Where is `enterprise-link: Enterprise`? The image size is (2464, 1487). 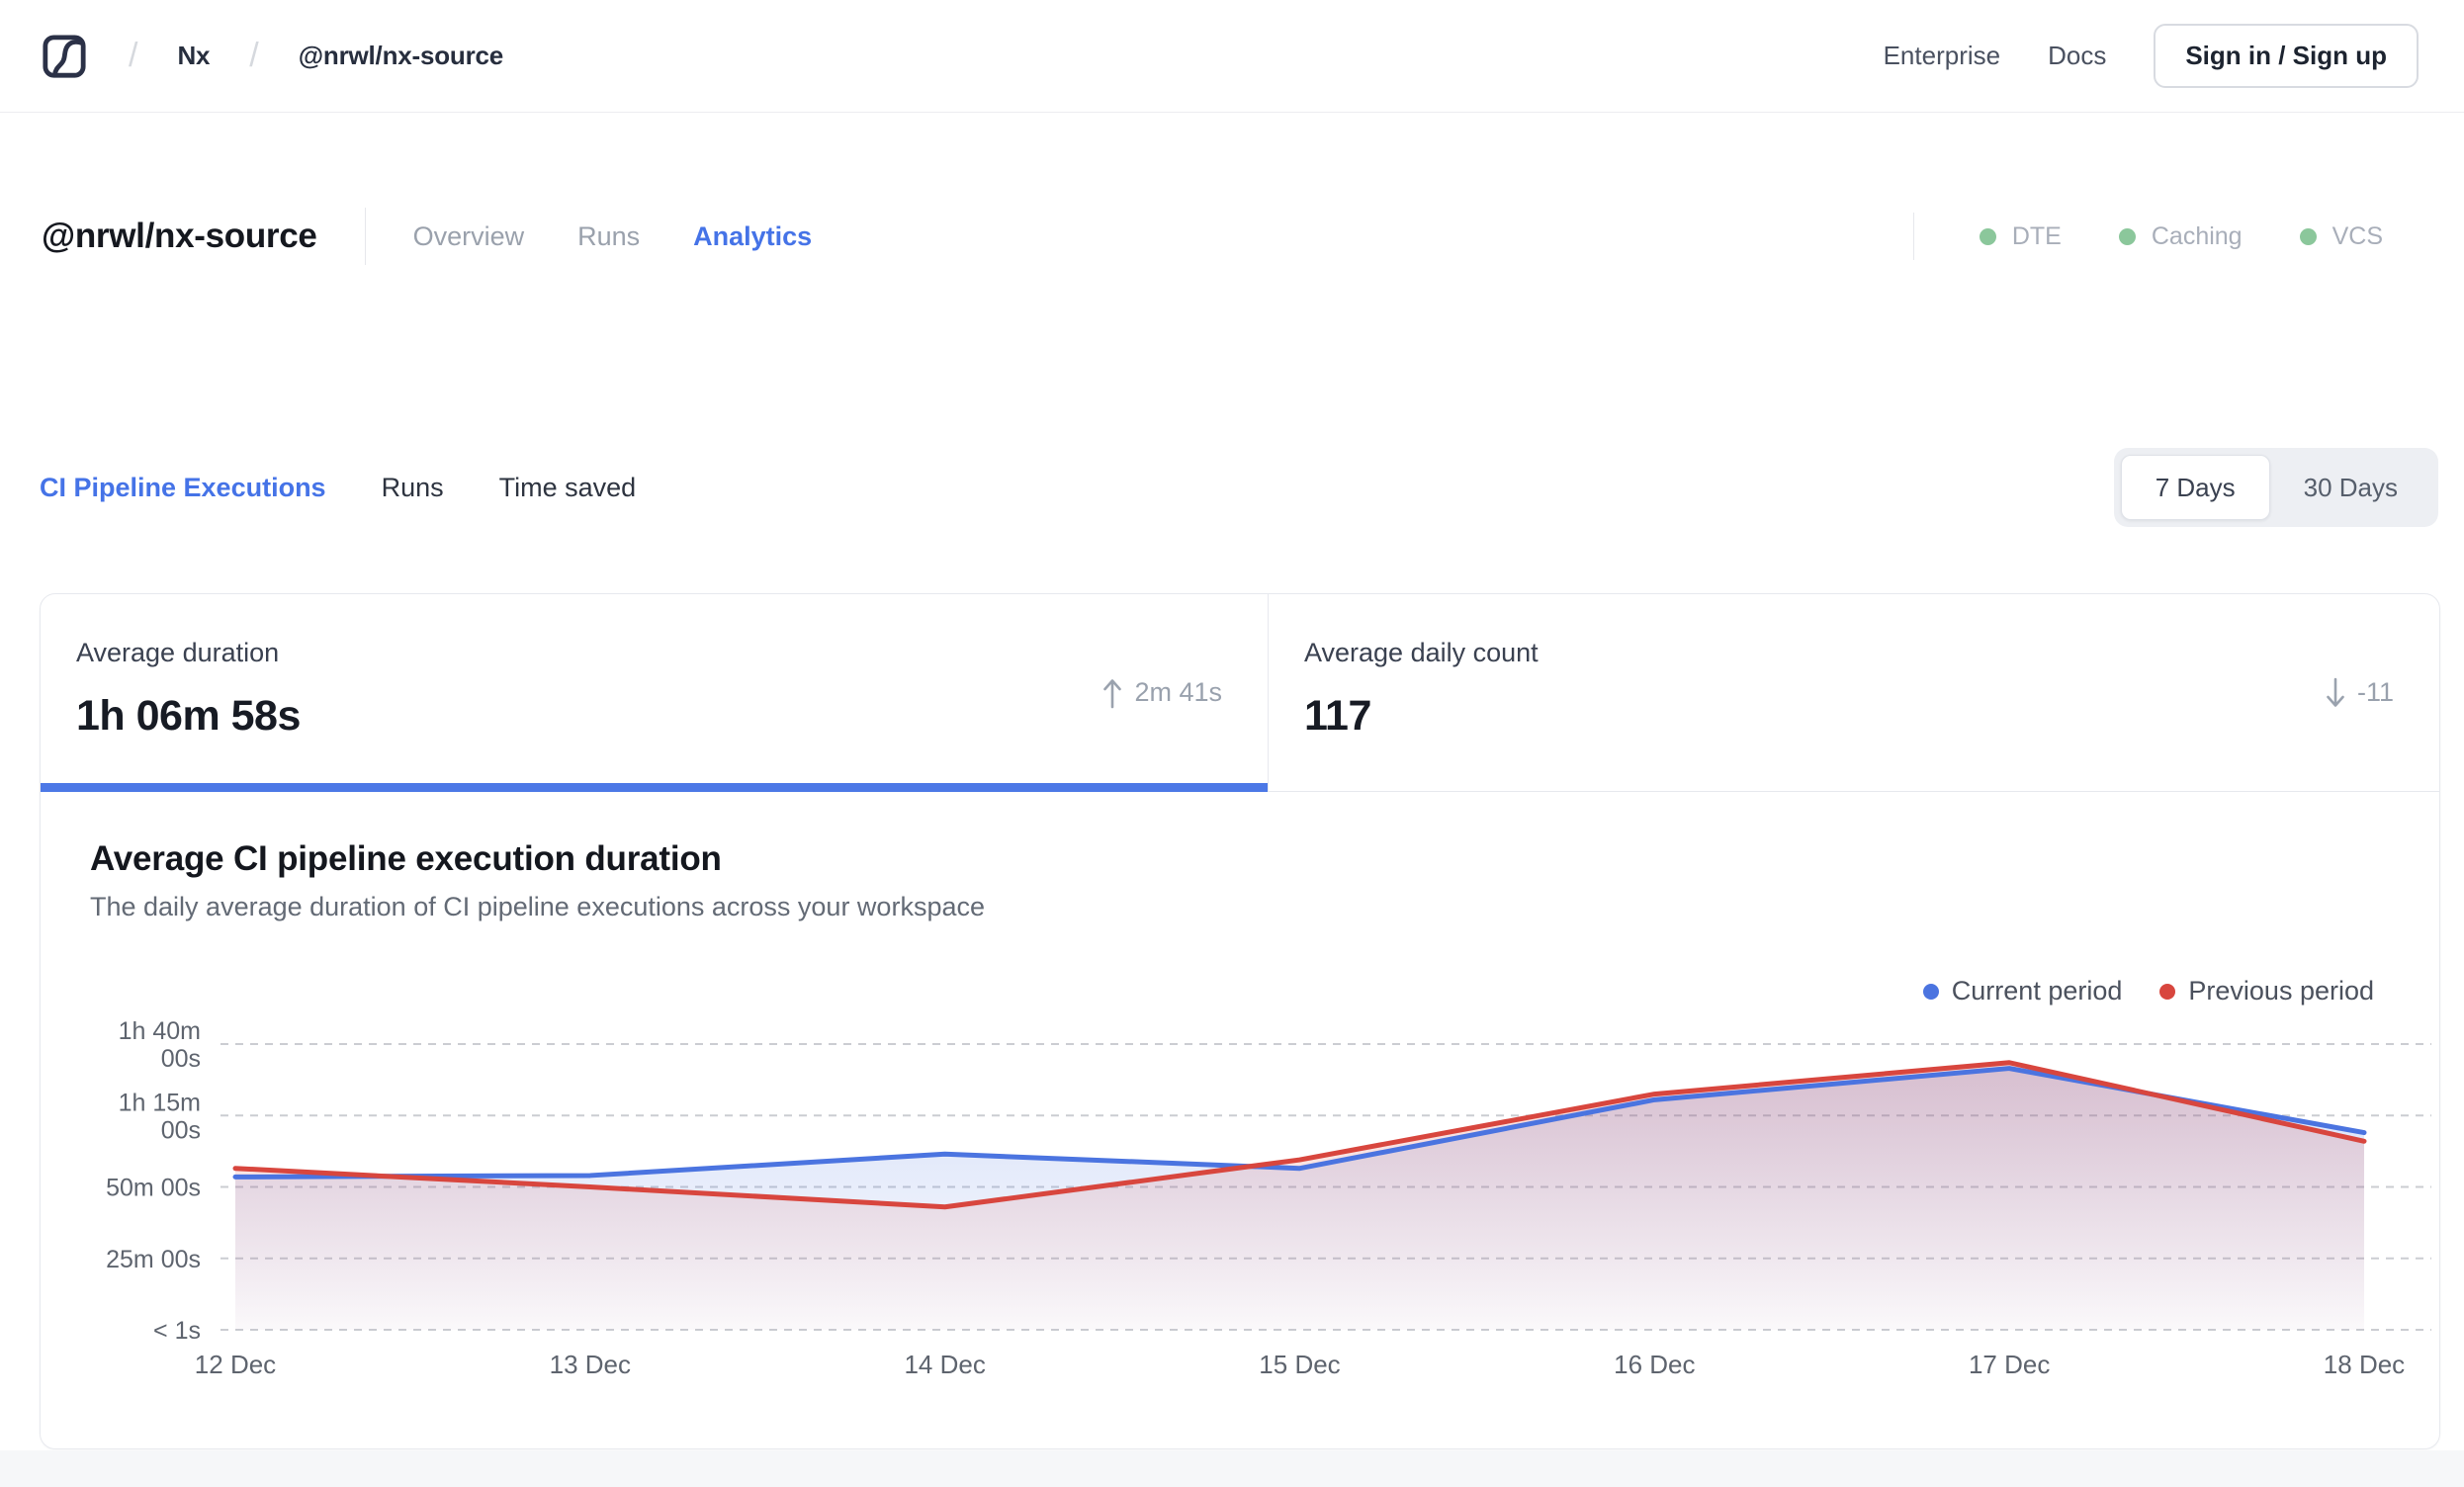
enterprise-link: Enterprise is located at coordinates (1942, 56).